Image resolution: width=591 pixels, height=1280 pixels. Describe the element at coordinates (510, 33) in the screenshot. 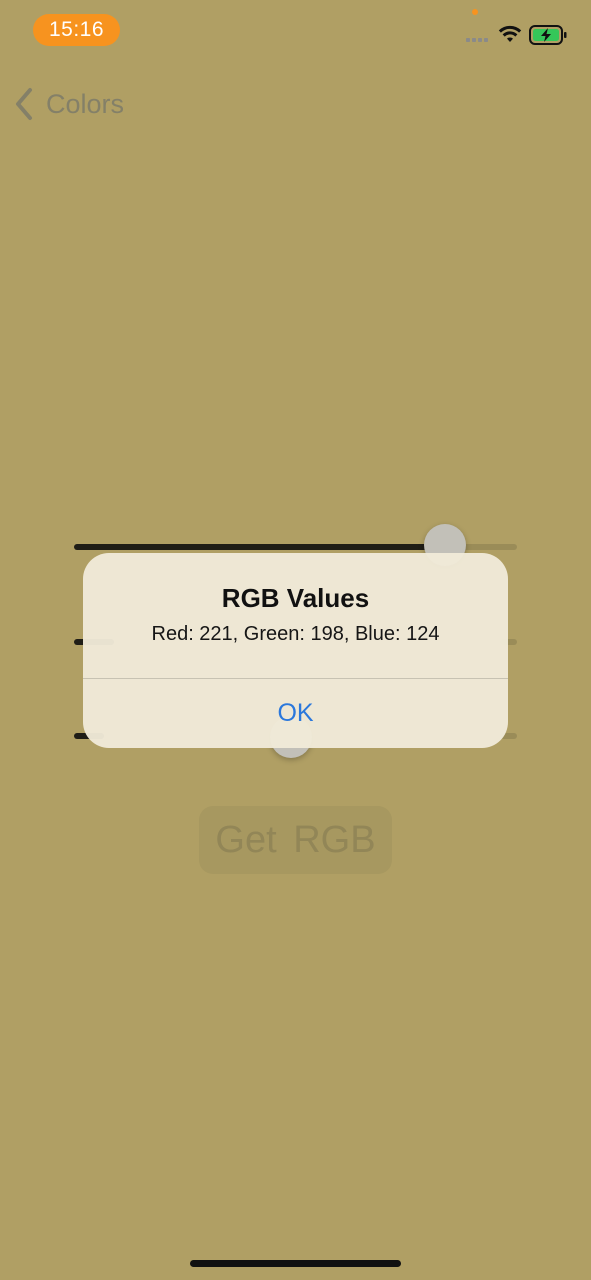

I see `wifi-icon` at that location.